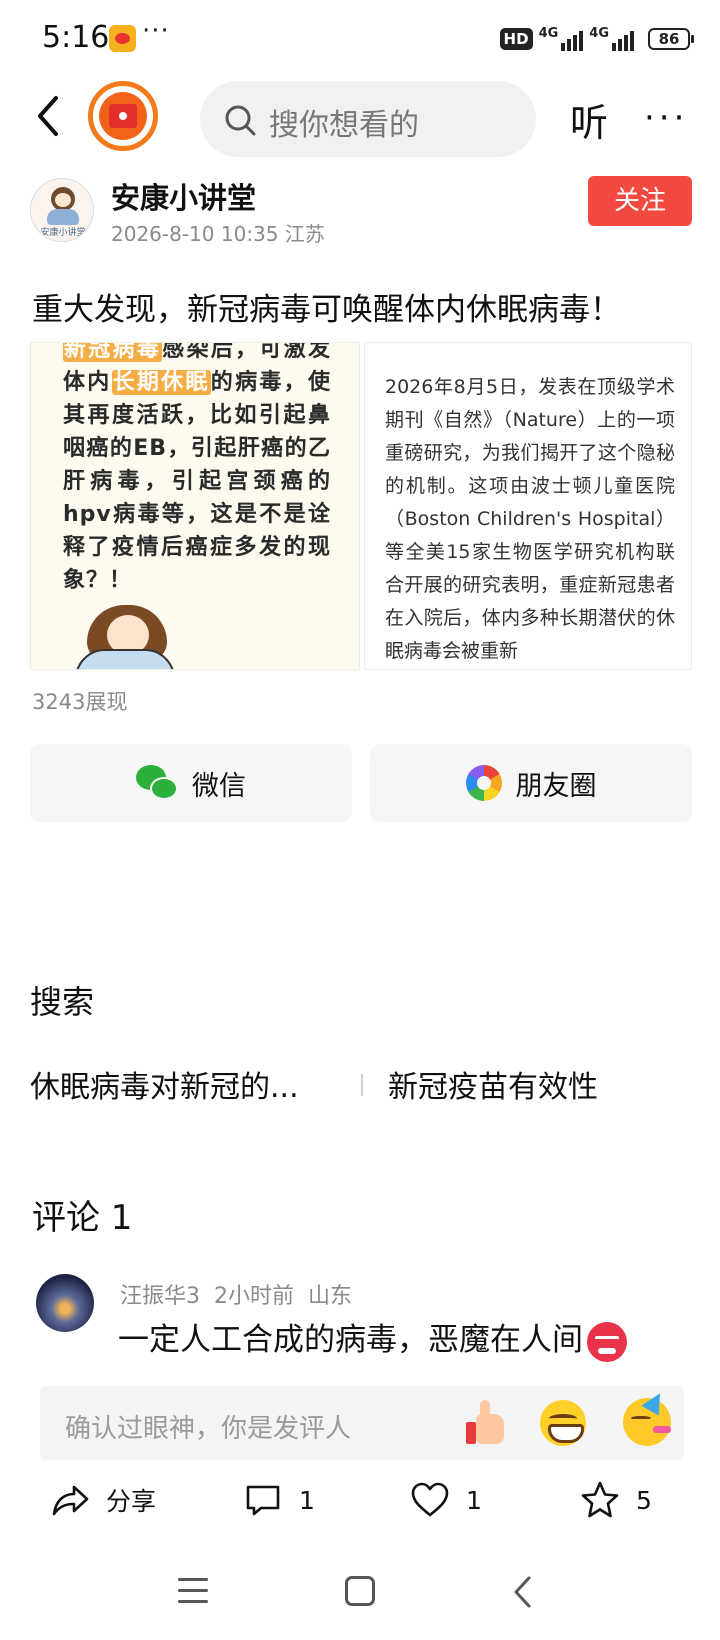  What do you see at coordinates (208, 1429) in the screenshot?
I see `comment-placeholder: 确认过眼神，你是发评人` at bounding box center [208, 1429].